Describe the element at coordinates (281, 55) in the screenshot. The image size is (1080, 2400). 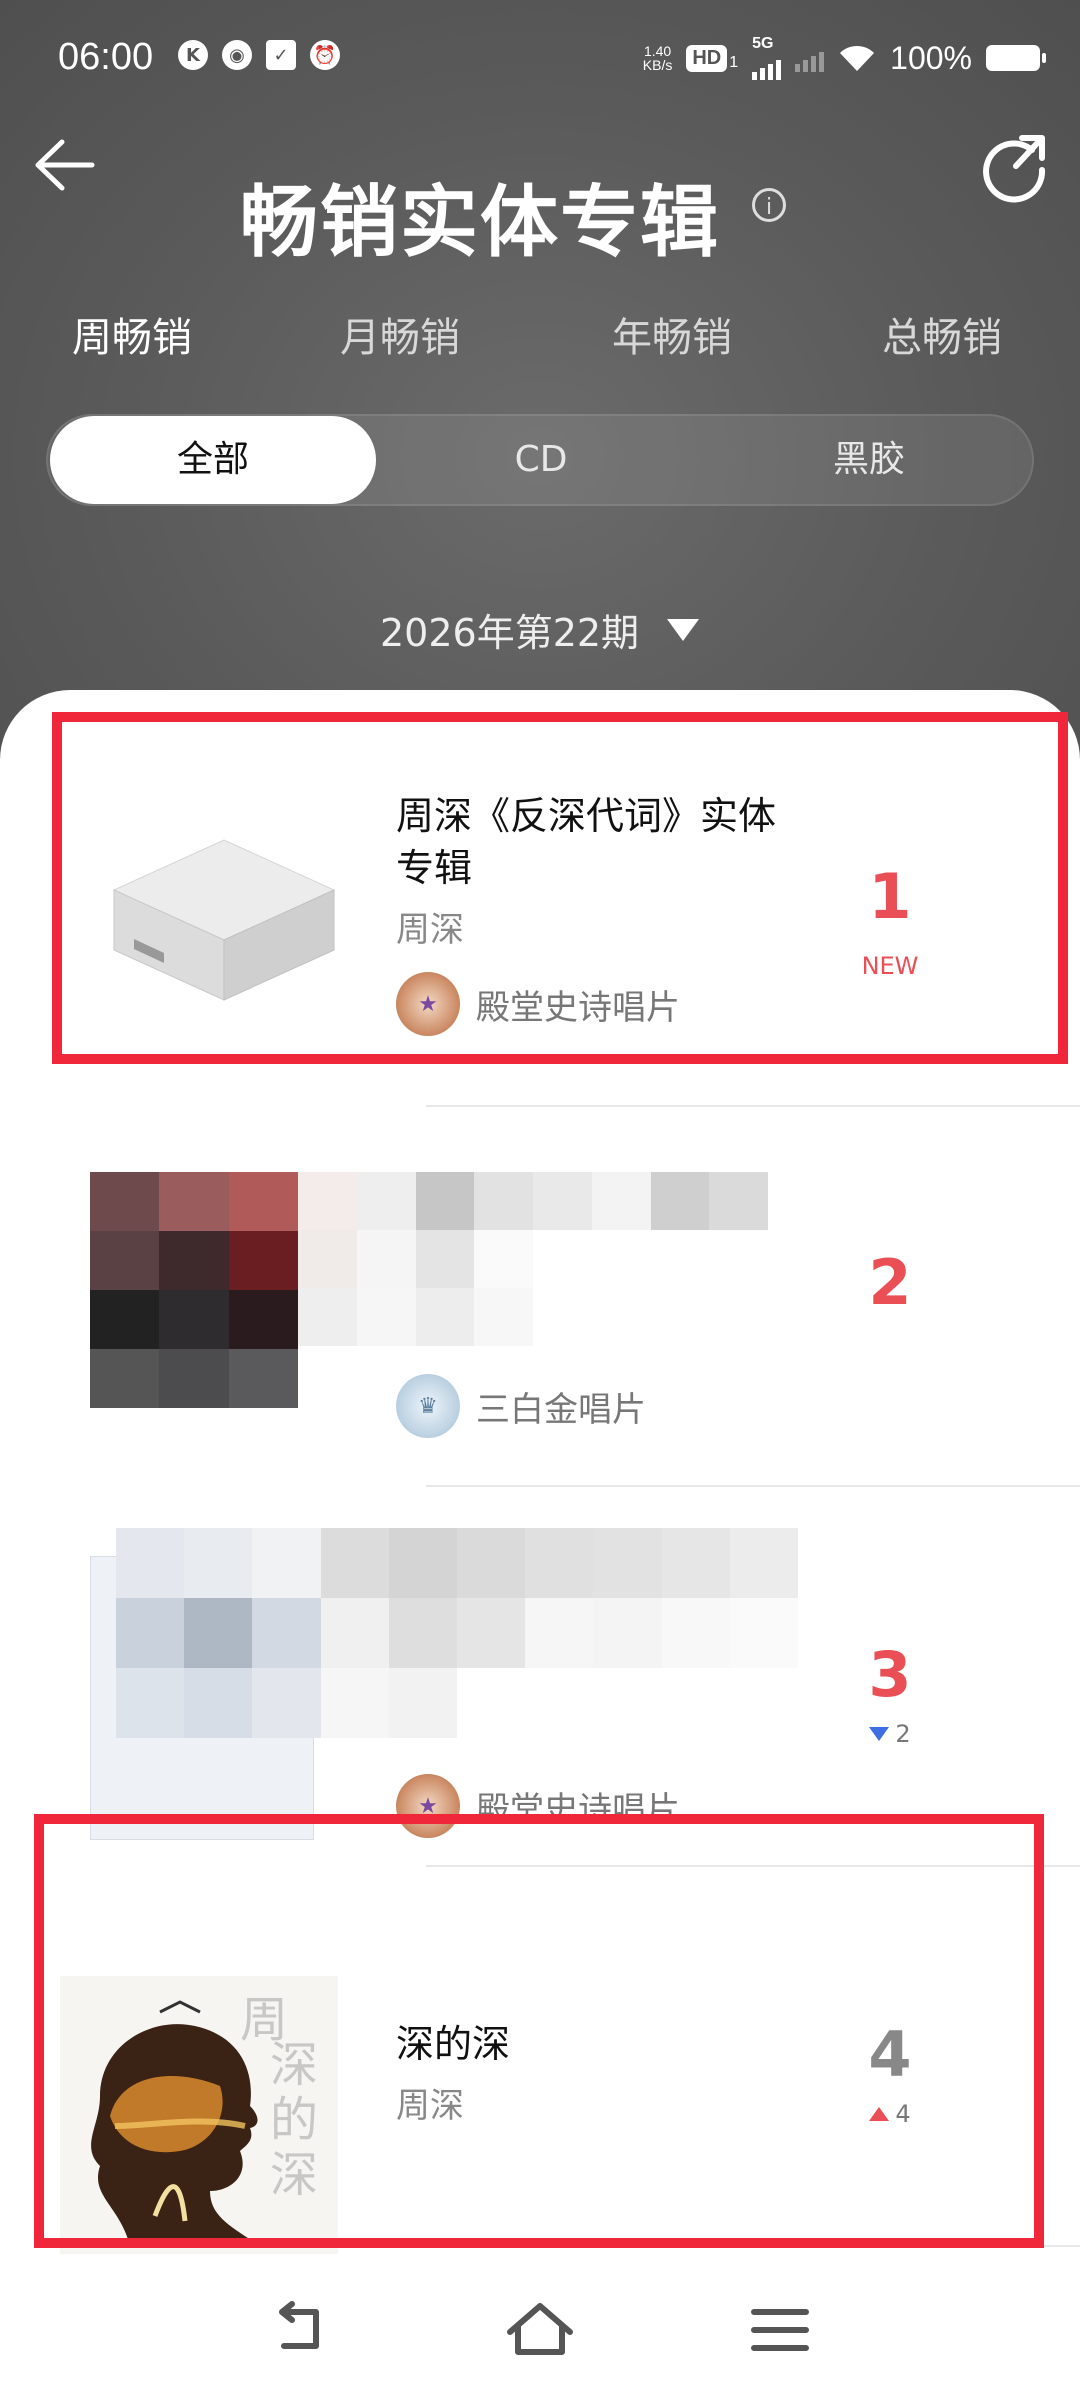
I see `clipboard-check-icon: ✓` at that location.